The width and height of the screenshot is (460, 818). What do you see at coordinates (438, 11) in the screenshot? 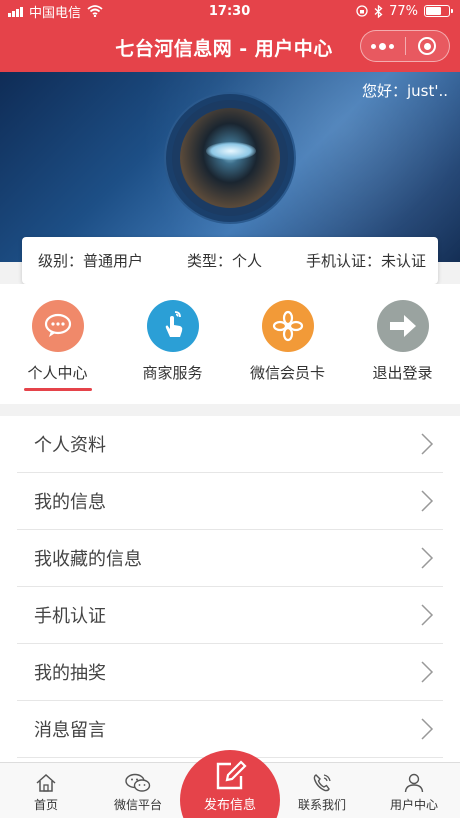
I see `battery-icon` at bounding box center [438, 11].